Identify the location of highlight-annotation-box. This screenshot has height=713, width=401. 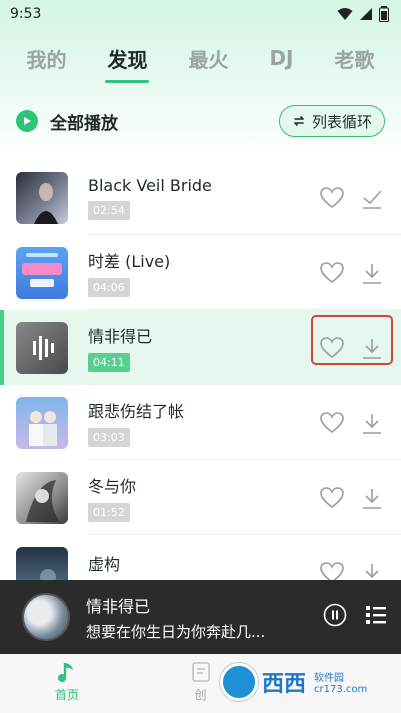
(352, 340).